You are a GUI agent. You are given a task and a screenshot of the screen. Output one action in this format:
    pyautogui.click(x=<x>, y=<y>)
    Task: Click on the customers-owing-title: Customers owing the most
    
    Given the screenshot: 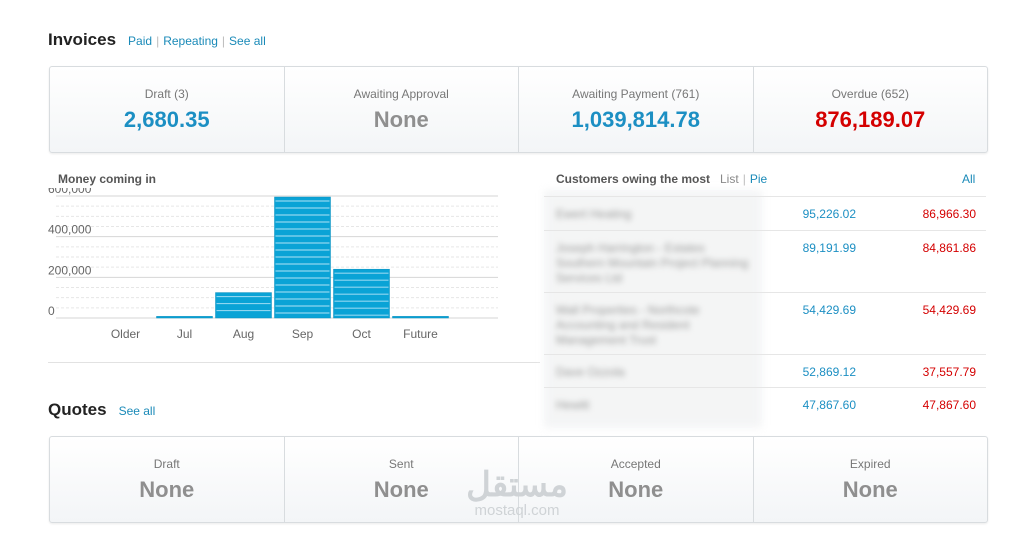 What is the action you would take?
    pyautogui.click(x=633, y=179)
    